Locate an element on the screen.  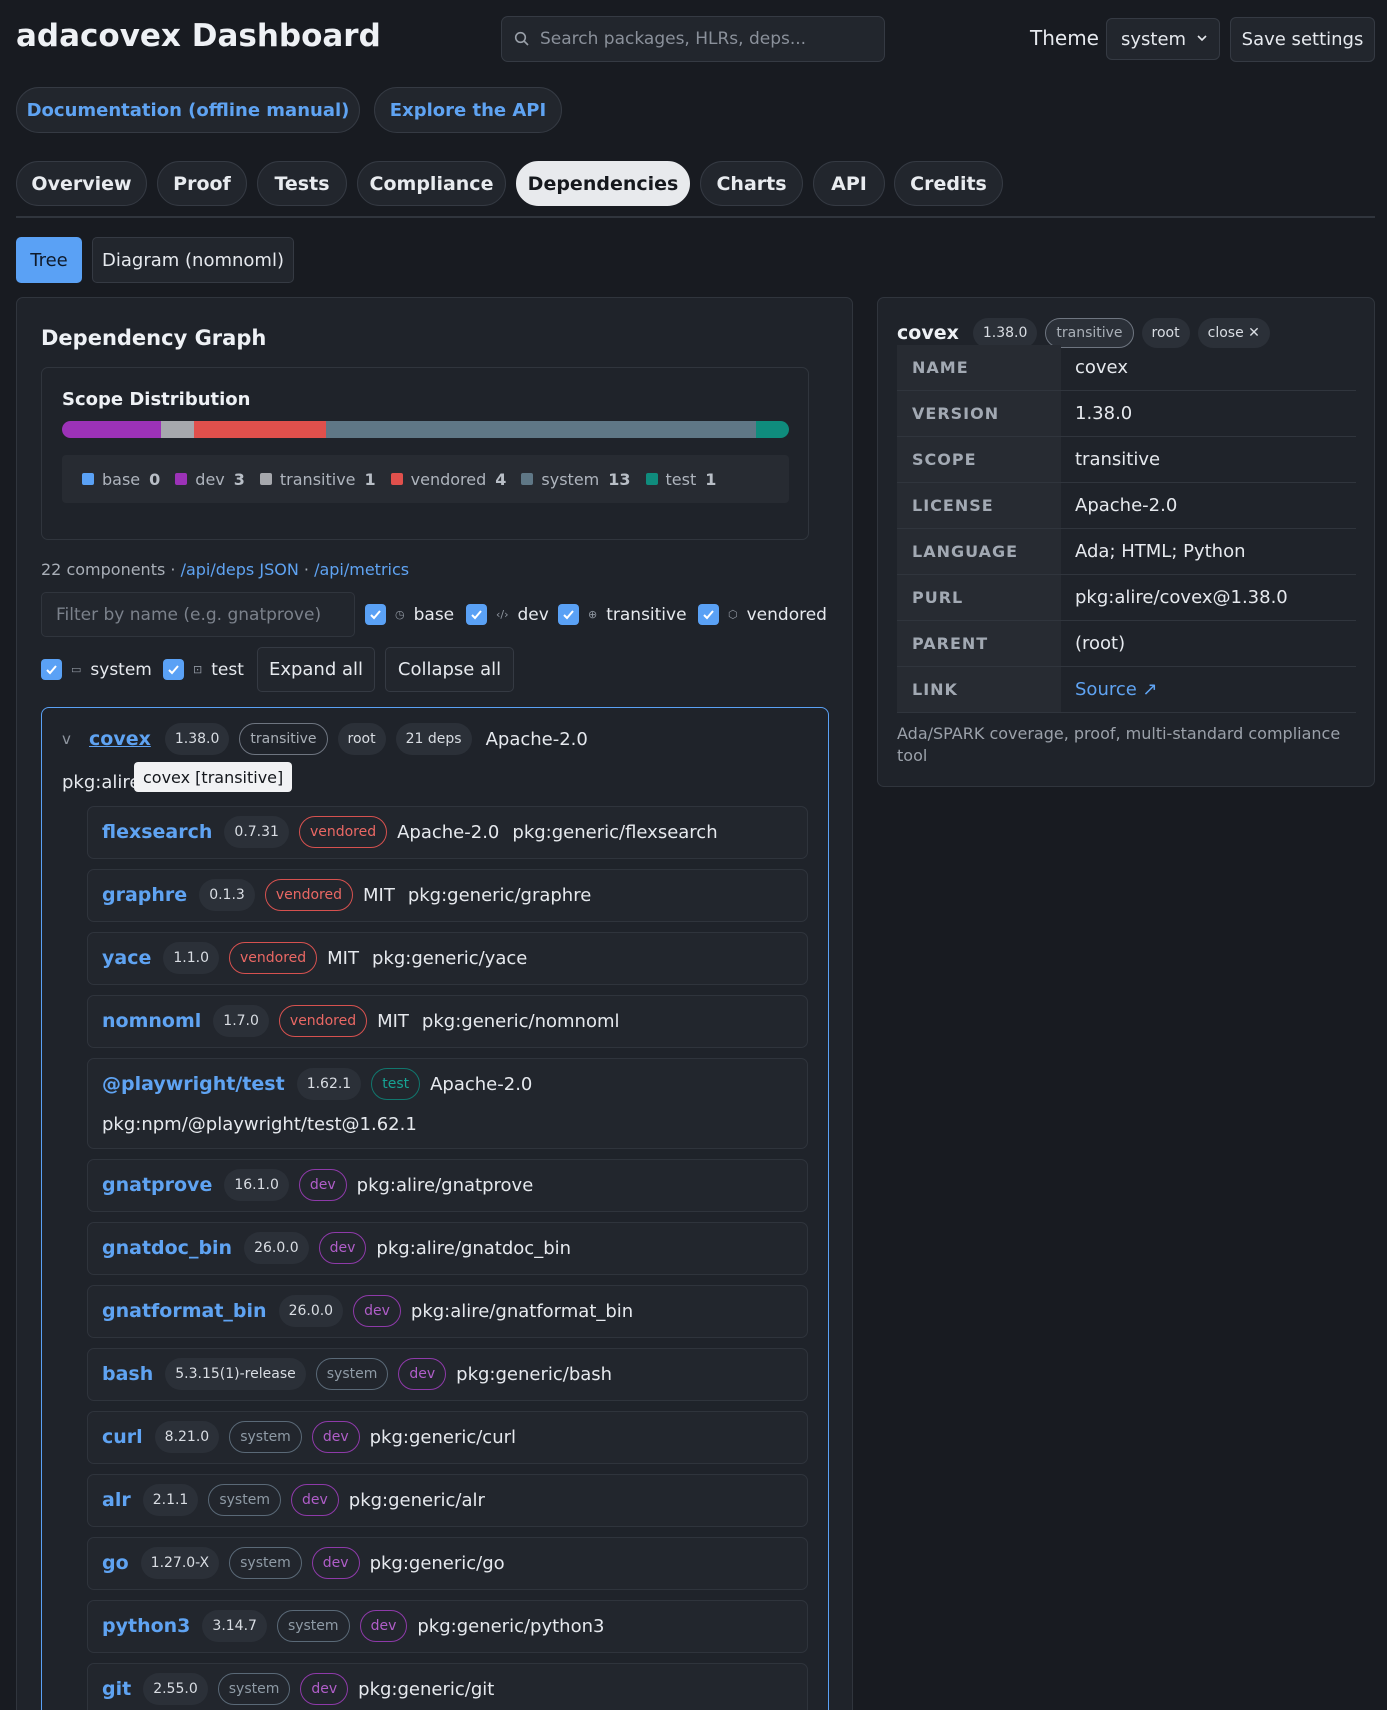
dependency-row: go 1.27.0-X system dev pkg:generic/go is located at coordinates (447, 1563).